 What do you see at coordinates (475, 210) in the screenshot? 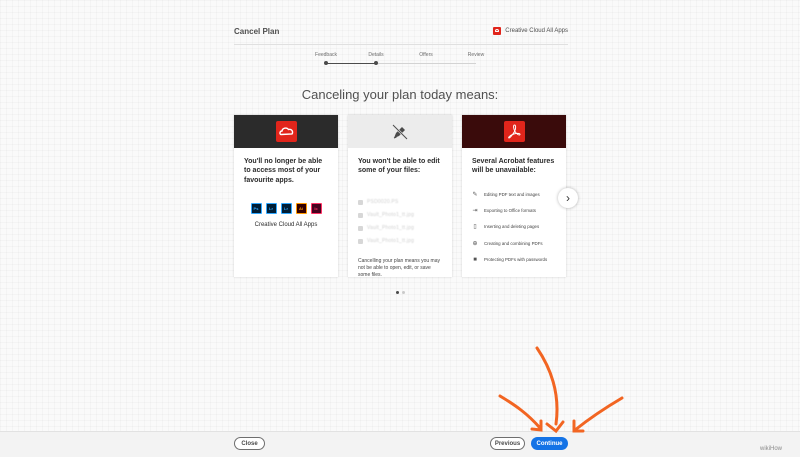
I see `export-icon: ⇥` at bounding box center [475, 210].